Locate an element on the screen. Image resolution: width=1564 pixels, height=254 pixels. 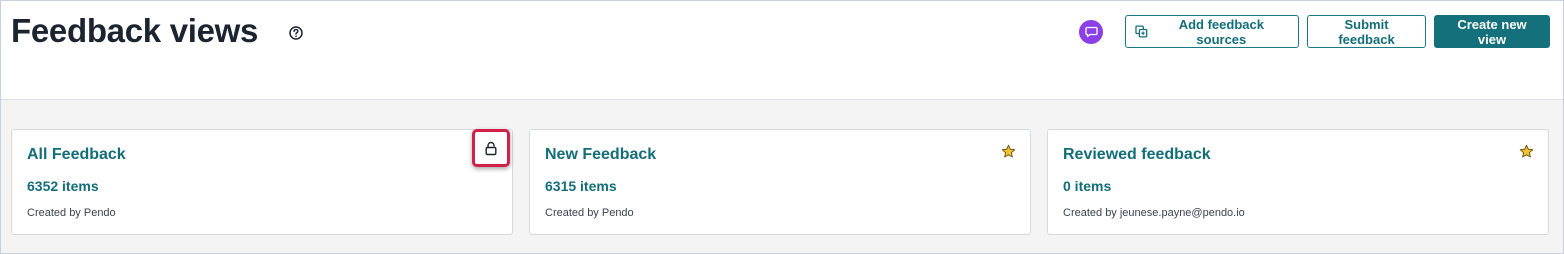
view-count: 0 items is located at coordinates (1087, 186).